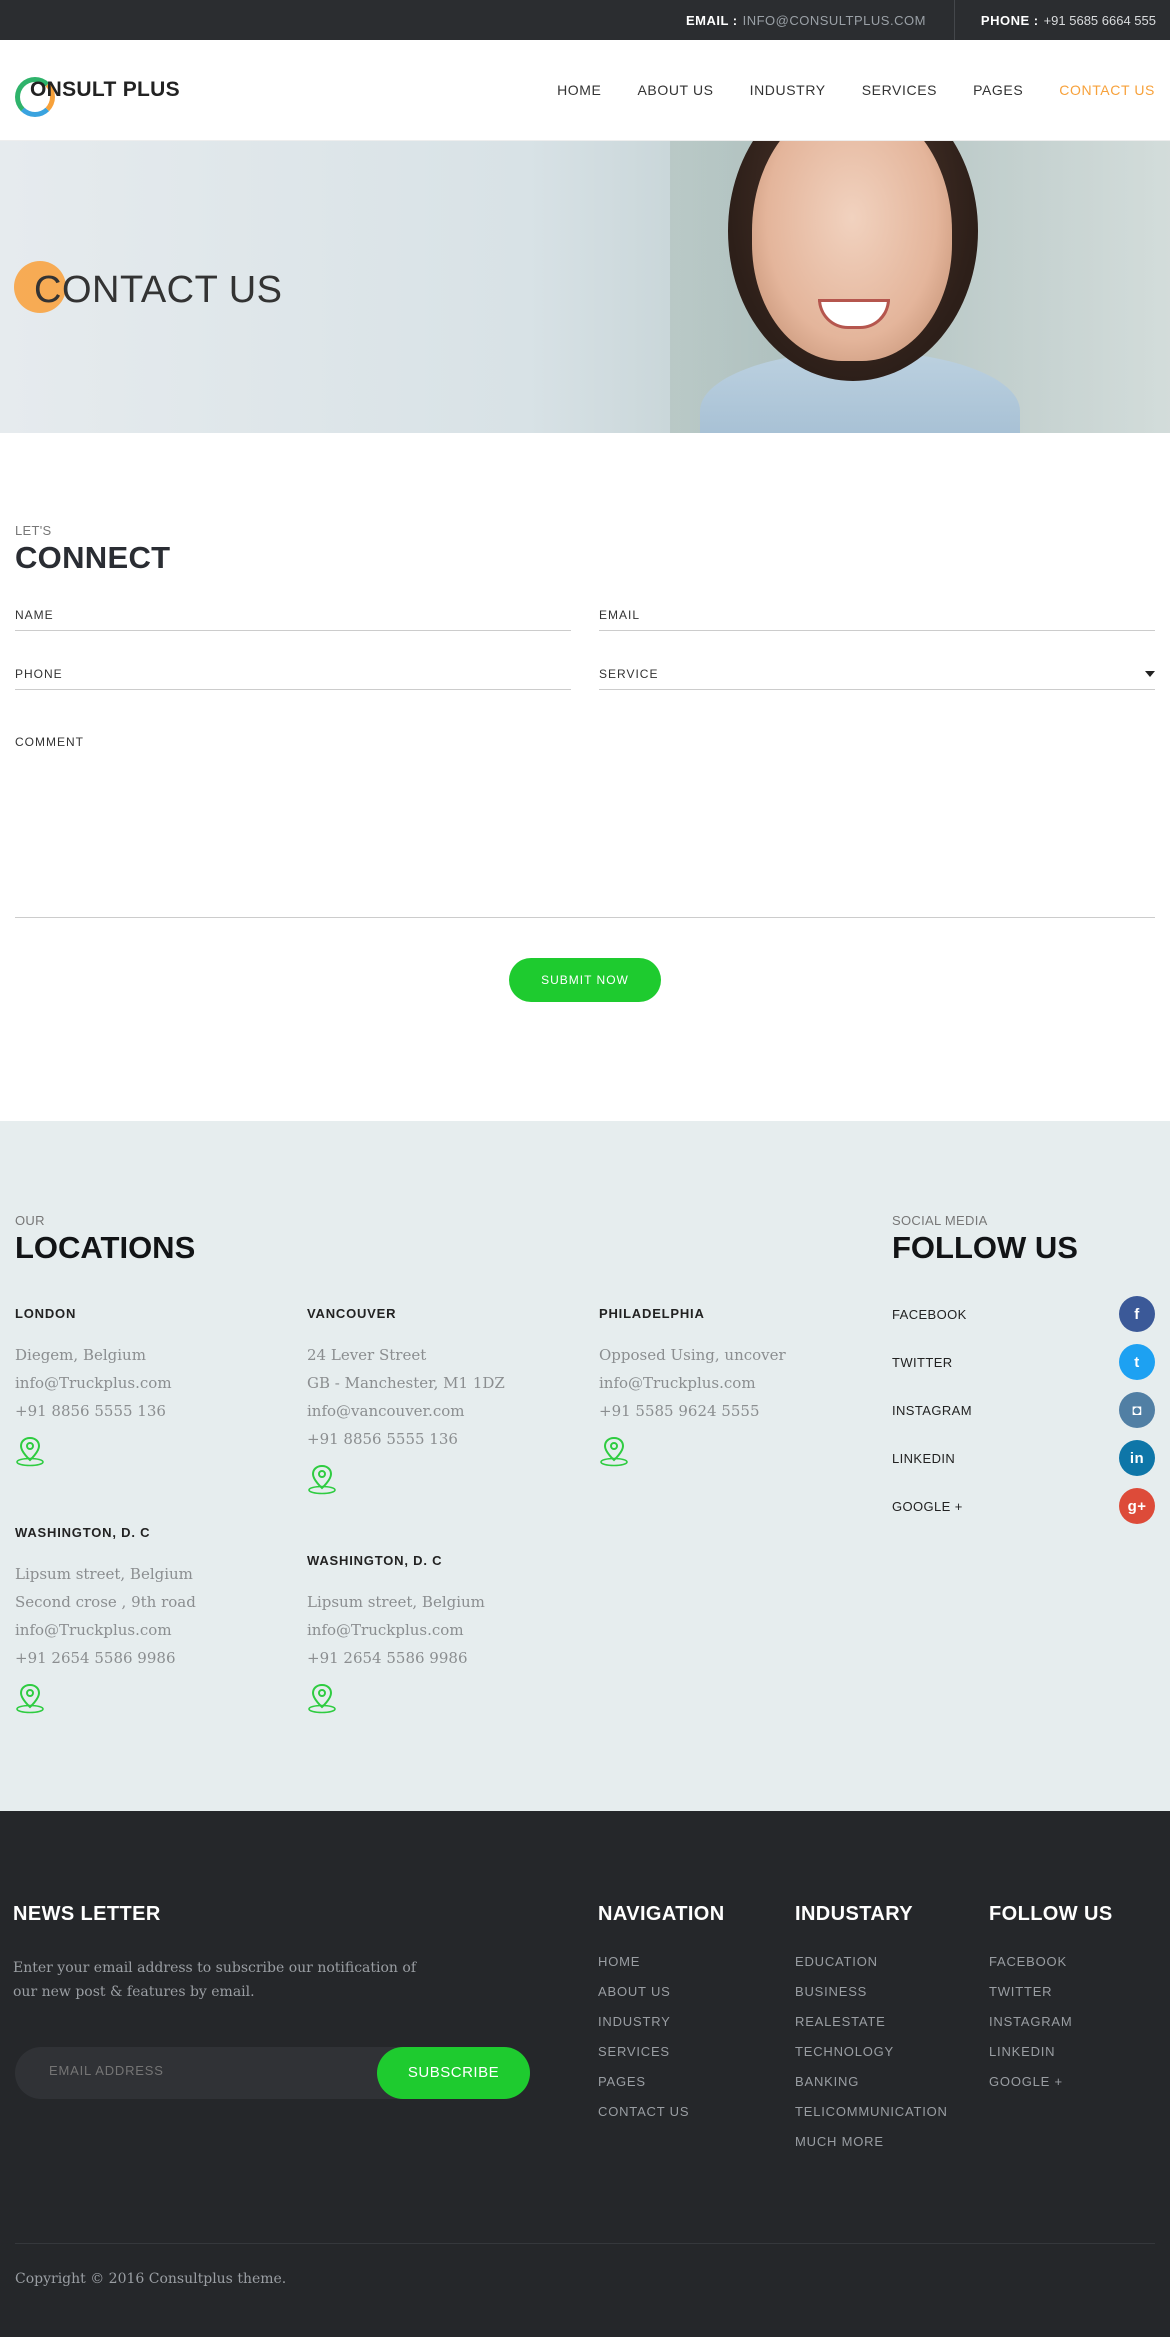 This screenshot has height=2337, width=1170. What do you see at coordinates (387, 1658) in the screenshot?
I see `location-line: +91 2654 5586 9986` at bounding box center [387, 1658].